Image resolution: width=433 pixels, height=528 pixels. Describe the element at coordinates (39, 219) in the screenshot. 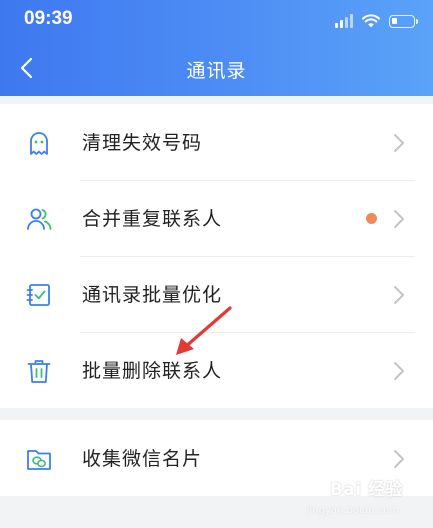

I see `users-icon` at that location.